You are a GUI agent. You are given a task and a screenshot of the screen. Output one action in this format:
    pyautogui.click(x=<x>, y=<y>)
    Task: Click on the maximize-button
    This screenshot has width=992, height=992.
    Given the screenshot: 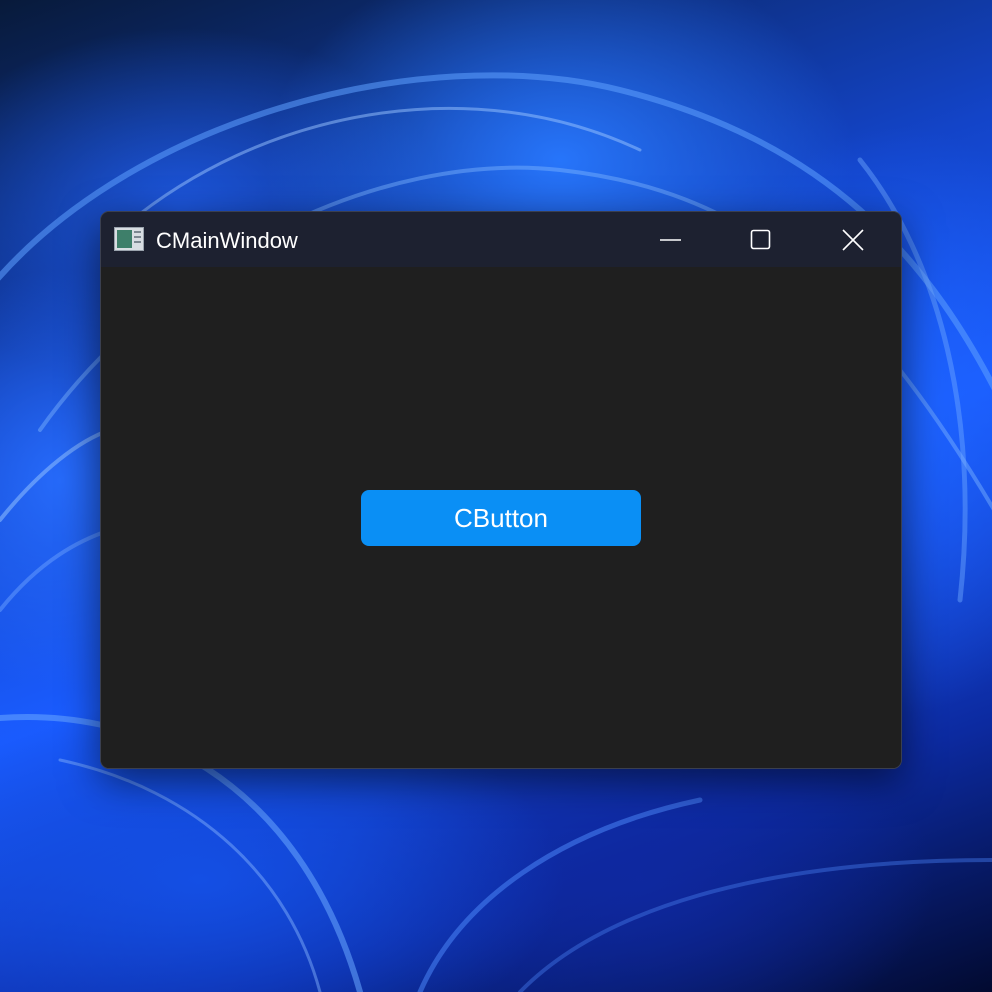 What is the action you would take?
    pyautogui.click(x=761, y=239)
    